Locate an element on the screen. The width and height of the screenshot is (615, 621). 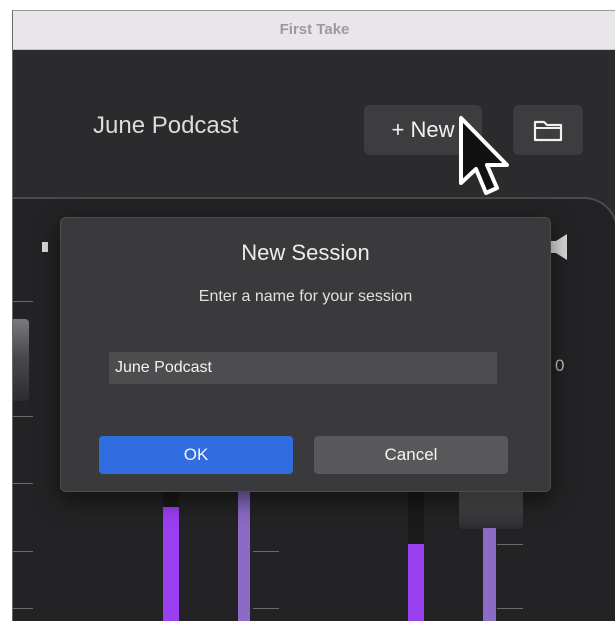
speaker-left-icon is located at coordinates (45, 247).